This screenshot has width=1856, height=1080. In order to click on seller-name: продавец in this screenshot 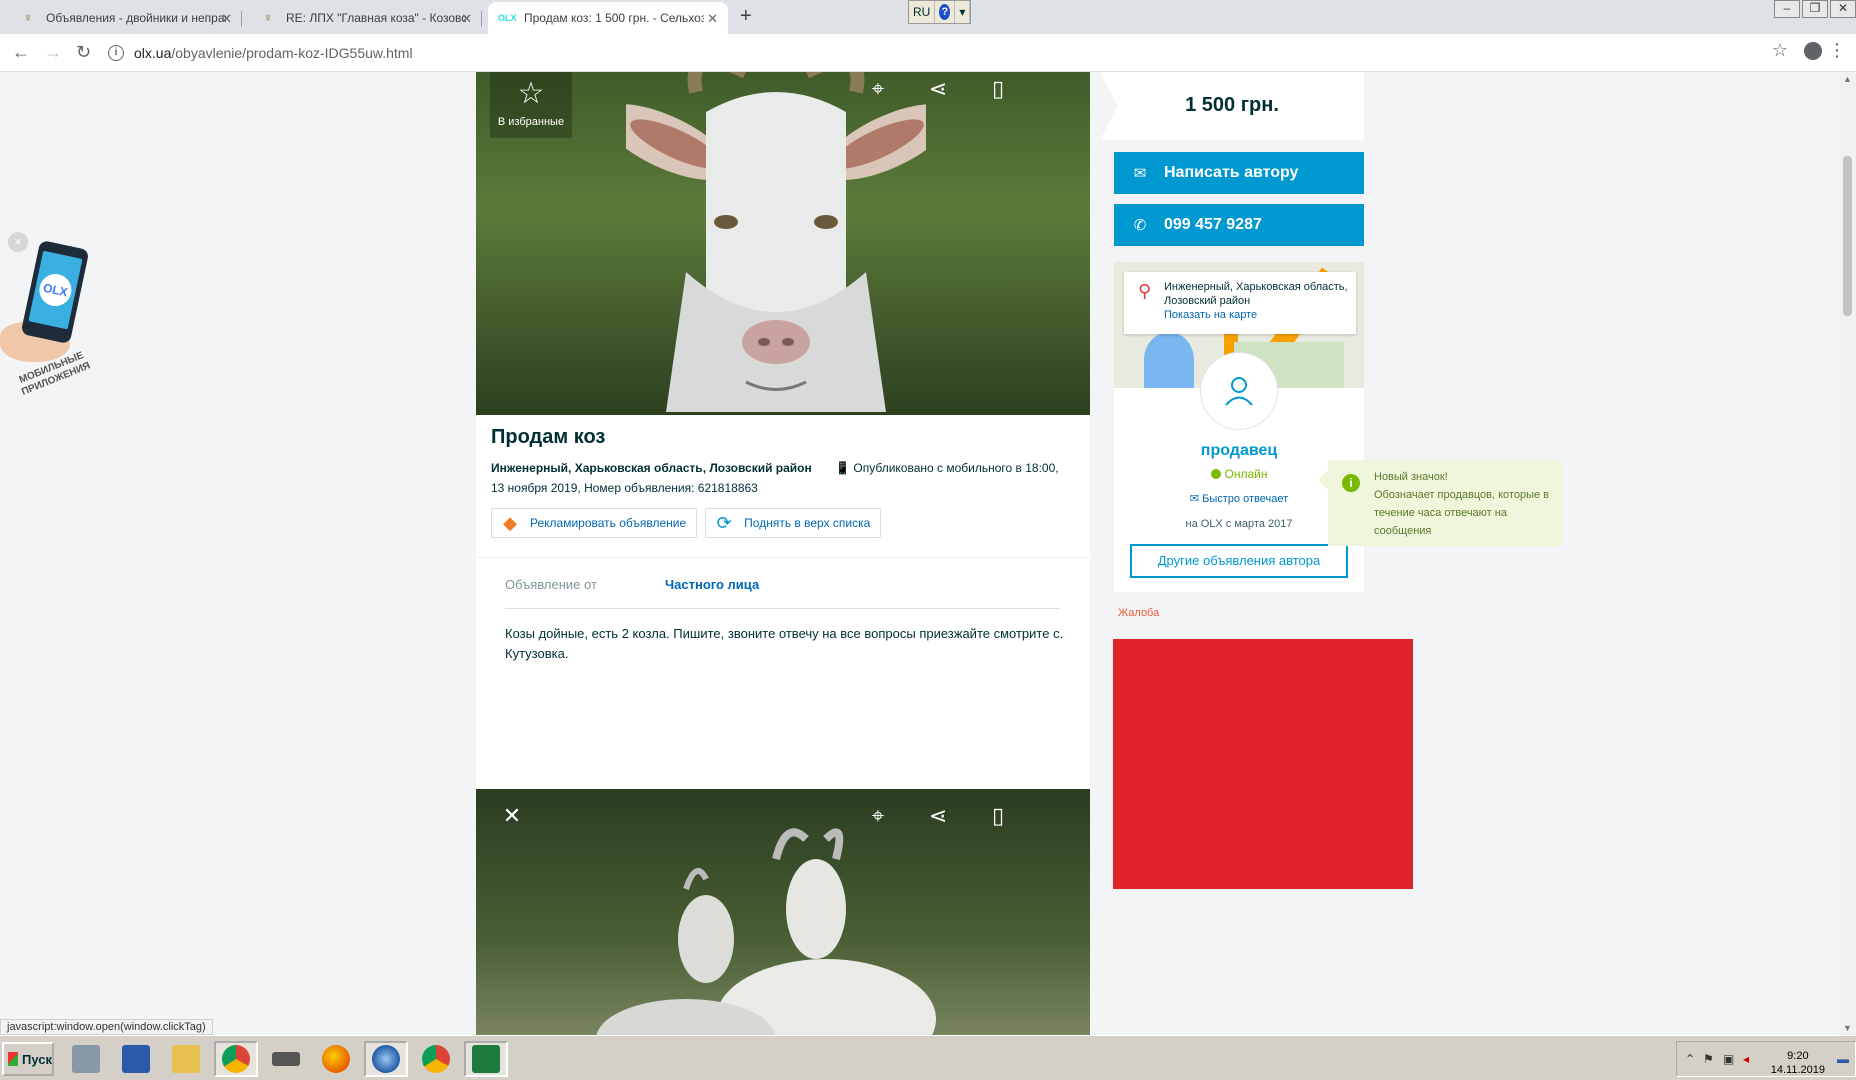, I will do `click(1239, 451)`.